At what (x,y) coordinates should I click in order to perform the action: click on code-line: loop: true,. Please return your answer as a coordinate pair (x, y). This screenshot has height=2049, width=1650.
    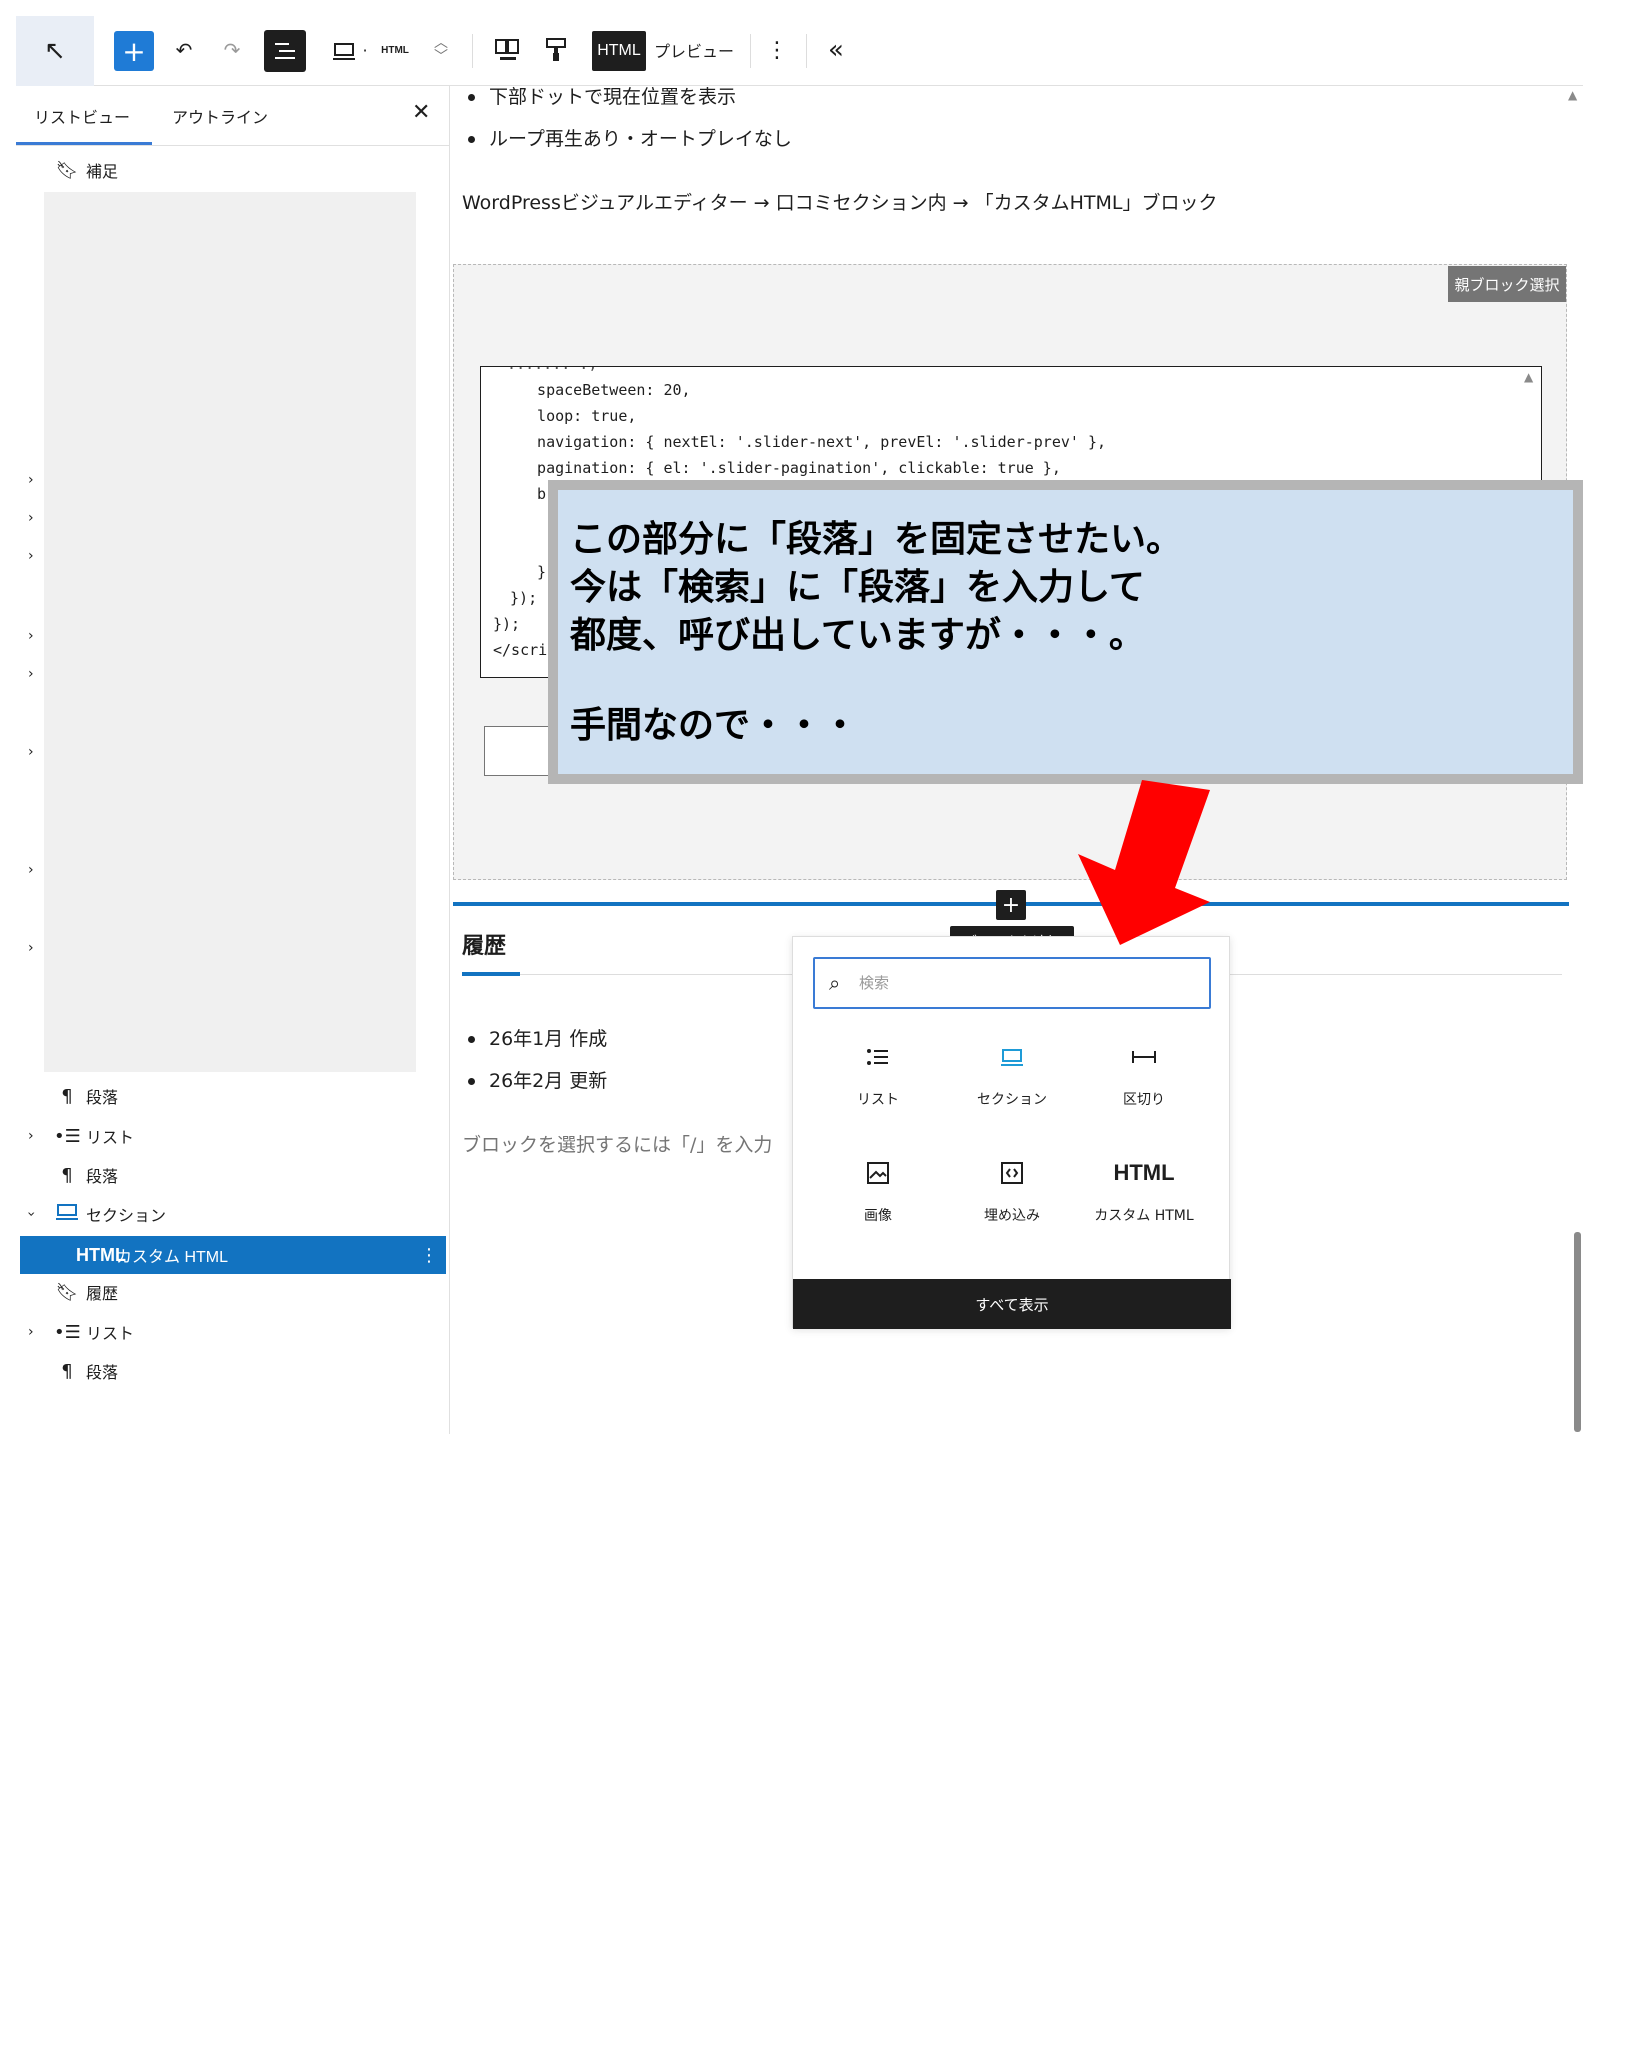
    Looking at the image, I should click on (578, 416).